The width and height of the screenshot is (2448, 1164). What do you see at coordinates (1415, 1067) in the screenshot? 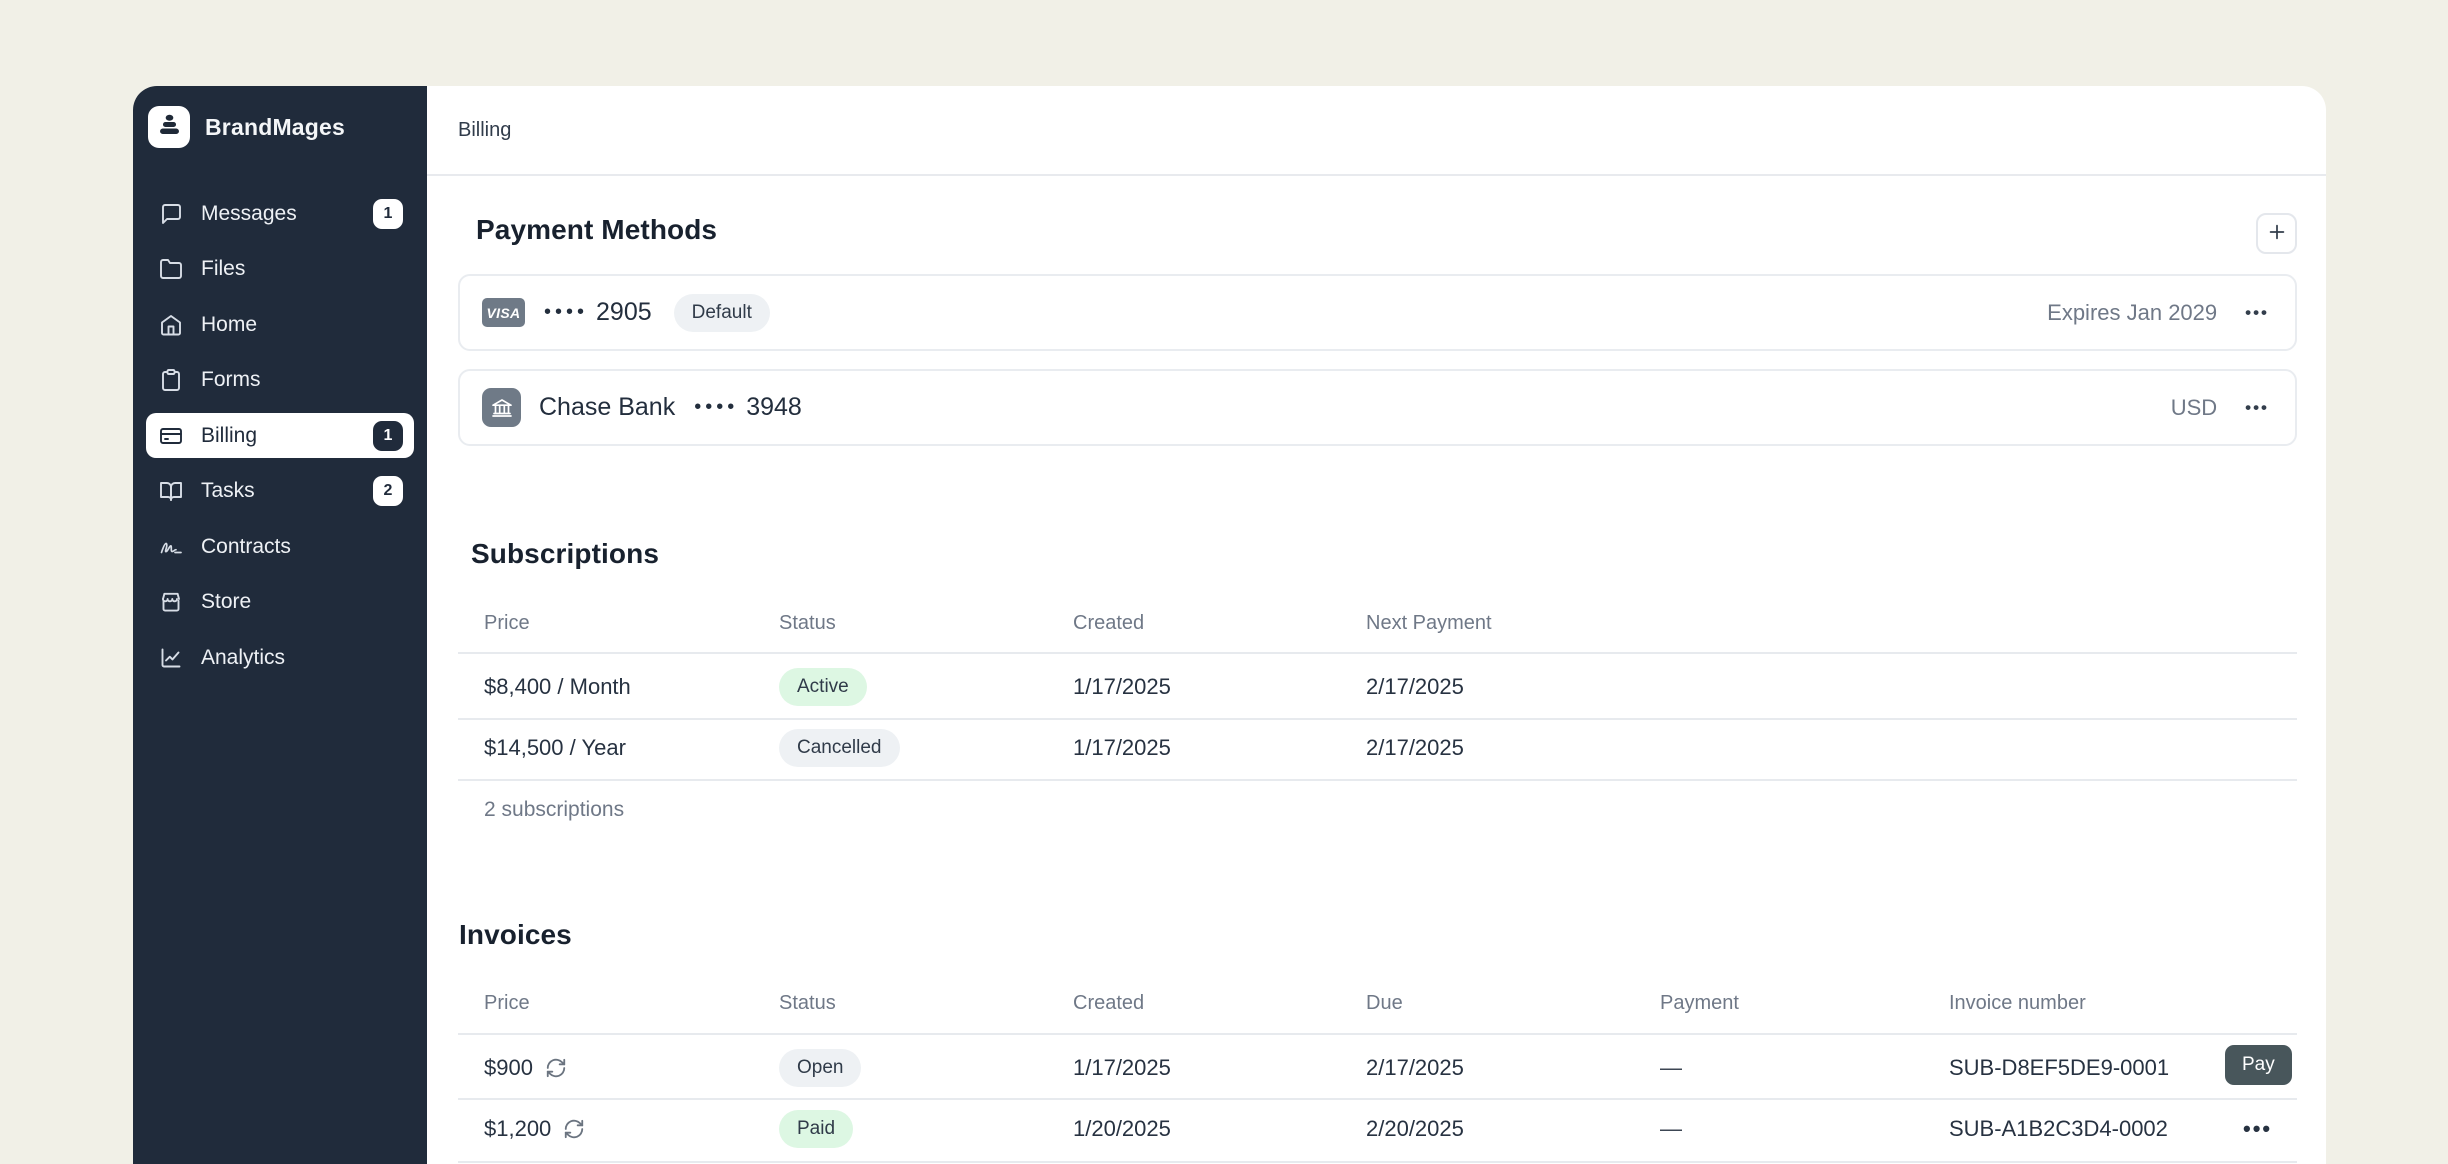
I see `invoice-due: 2/17/2025` at bounding box center [1415, 1067].